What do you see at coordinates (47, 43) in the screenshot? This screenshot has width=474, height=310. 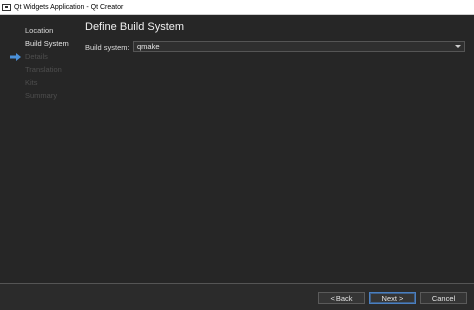 I see `step-build-system: Build System` at bounding box center [47, 43].